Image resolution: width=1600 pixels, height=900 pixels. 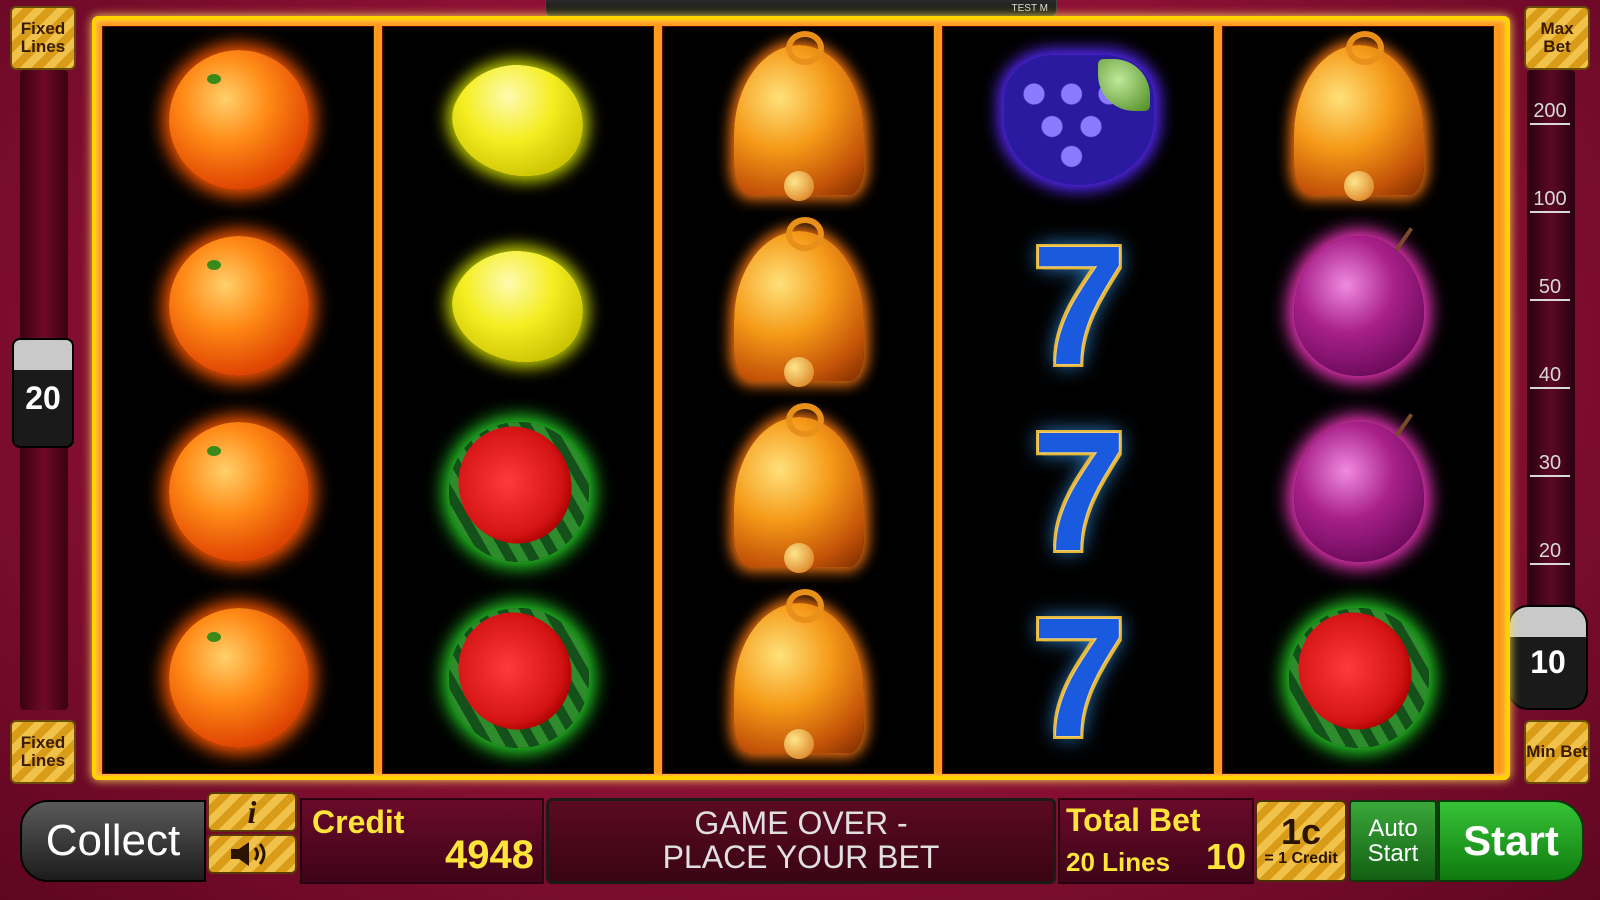 I want to click on denomination-value: 1c, so click(x=1301, y=831).